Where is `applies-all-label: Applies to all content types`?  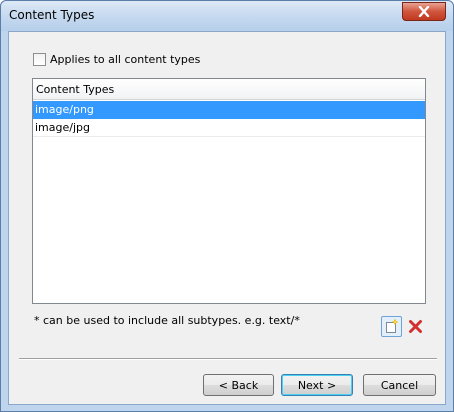
applies-all-label: Applies to all content types is located at coordinates (125, 59).